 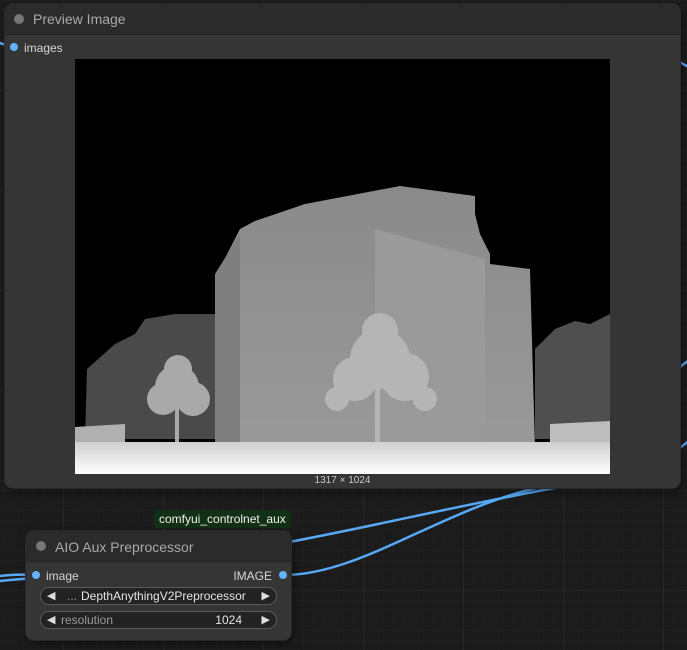 I want to click on increment-arrow-icon: ▶, so click(x=266, y=620).